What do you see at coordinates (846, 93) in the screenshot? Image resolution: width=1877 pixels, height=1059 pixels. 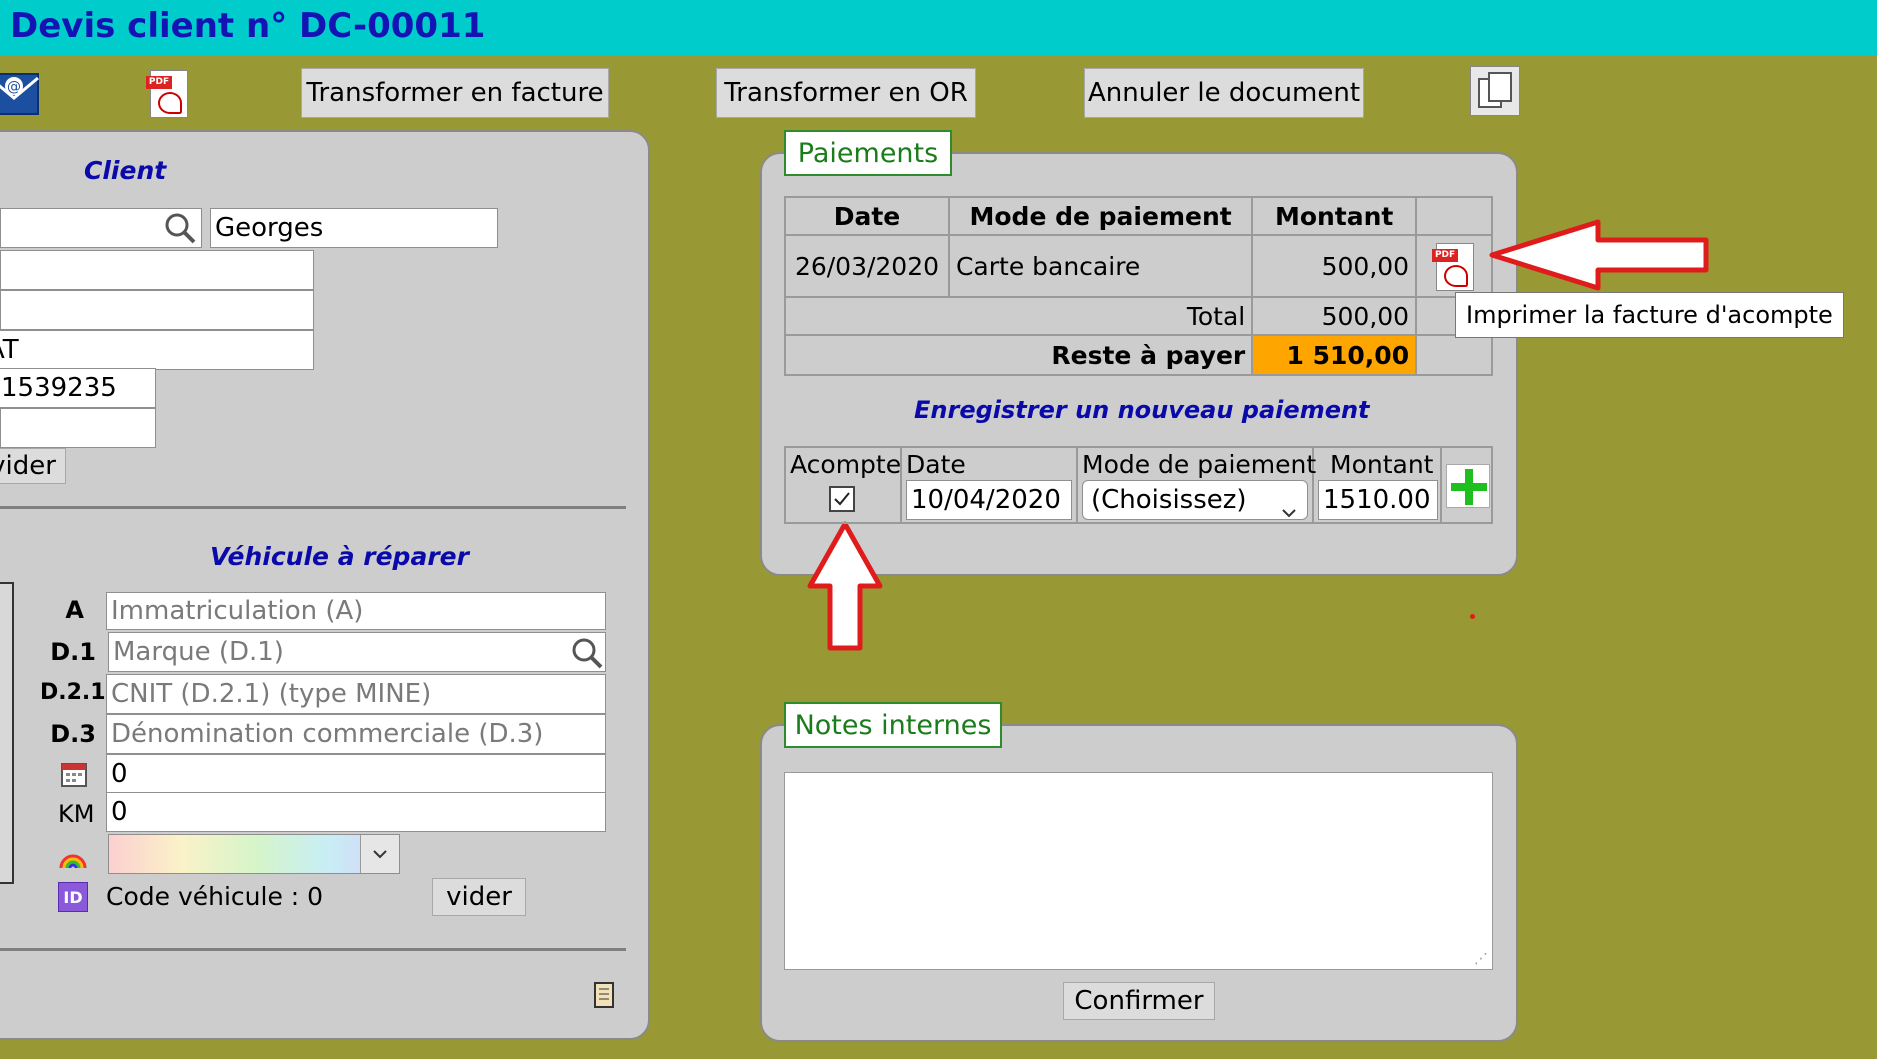 I see `transform-or-button: Transformer en OR` at bounding box center [846, 93].